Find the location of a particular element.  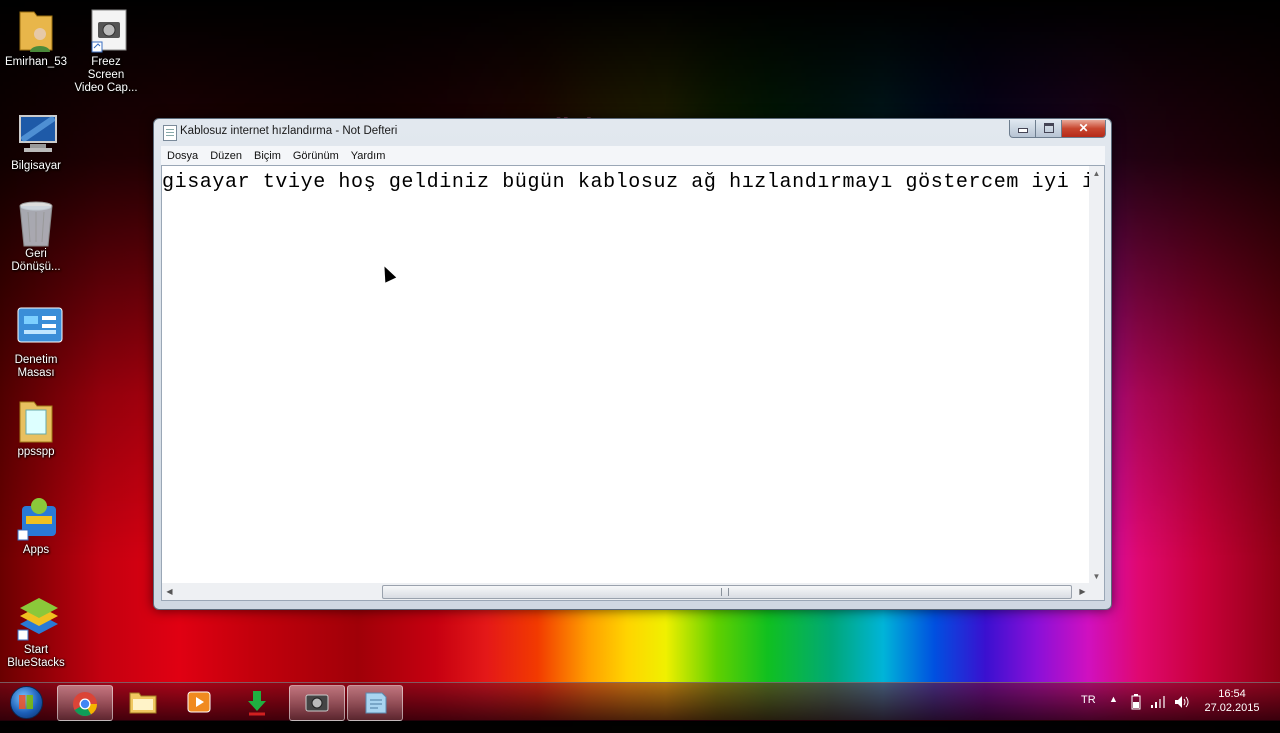

scroll-left-icon: ◀ is located at coordinates (169, 591).